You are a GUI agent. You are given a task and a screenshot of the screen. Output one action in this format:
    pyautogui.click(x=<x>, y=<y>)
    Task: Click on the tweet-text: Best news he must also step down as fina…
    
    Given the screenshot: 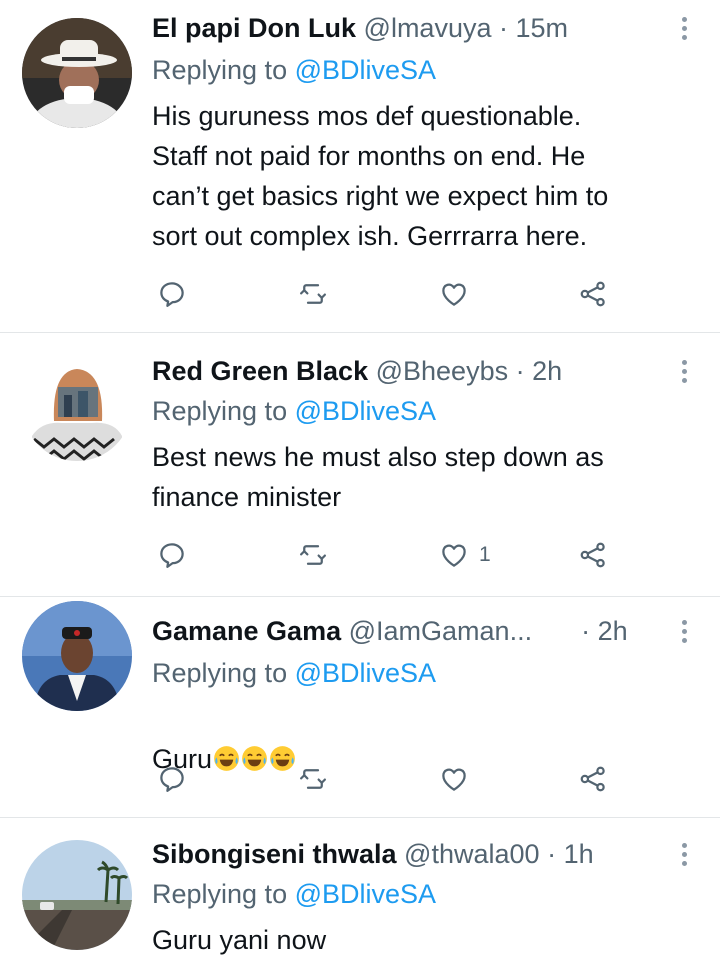 What is the action you would take?
    pyautogui.click(x=378, y=477)
    